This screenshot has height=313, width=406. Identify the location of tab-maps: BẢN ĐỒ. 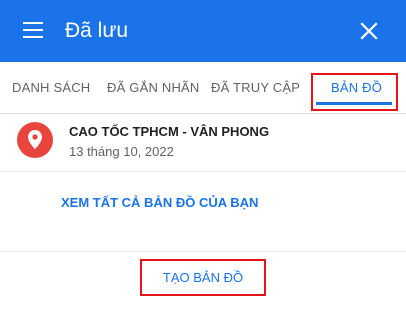
(356, 88).